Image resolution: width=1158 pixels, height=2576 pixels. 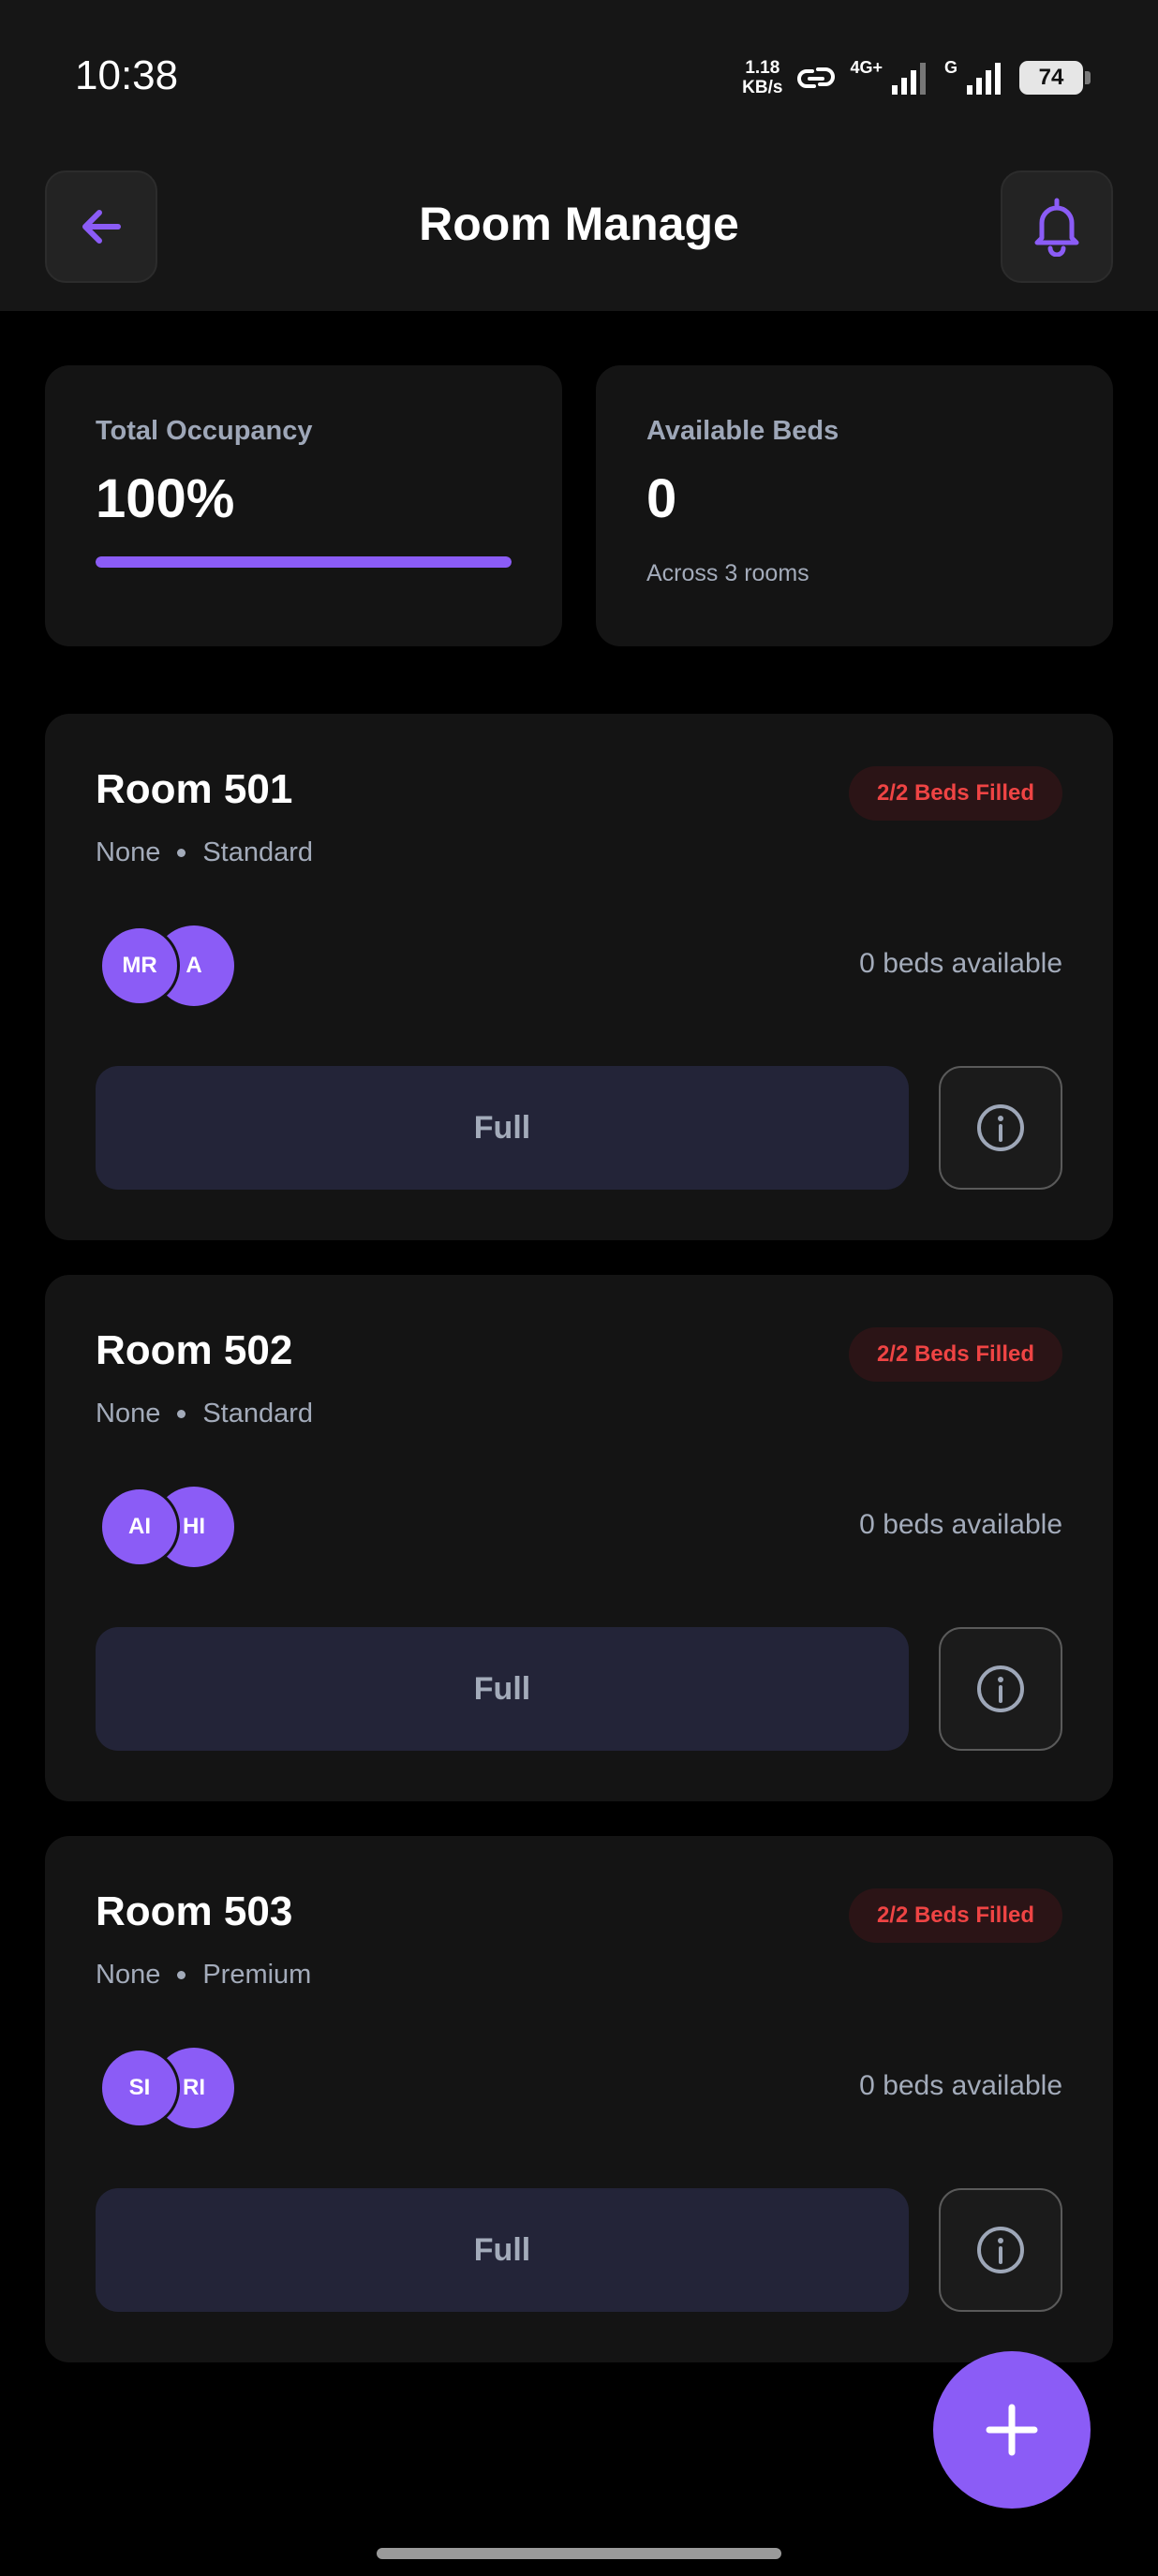 I want to click on occupant-avatars: AI HI, so click(x=174, y=1527).